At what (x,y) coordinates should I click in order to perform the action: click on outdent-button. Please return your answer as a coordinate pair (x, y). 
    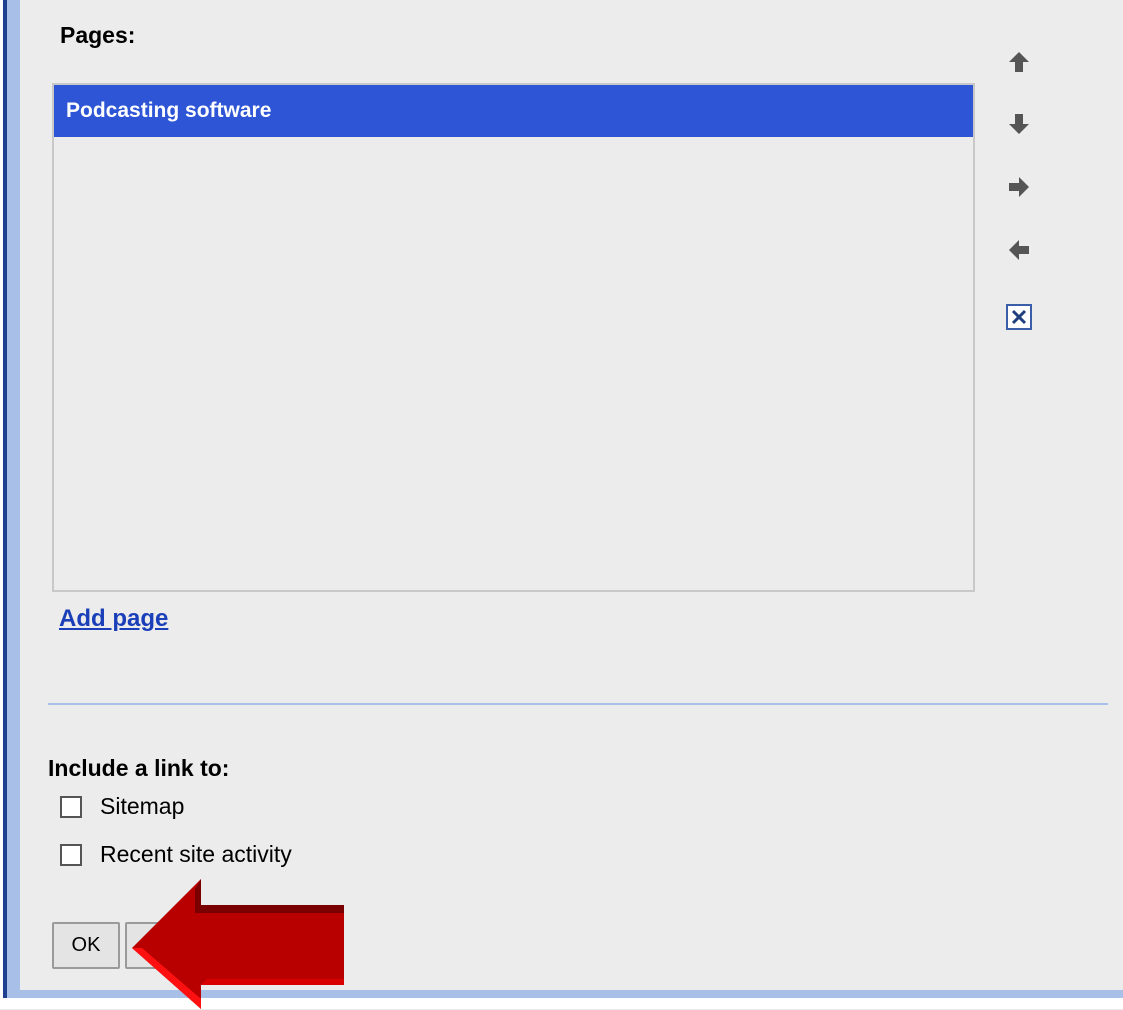
    Looking at the image, I should click on (1019, 250).